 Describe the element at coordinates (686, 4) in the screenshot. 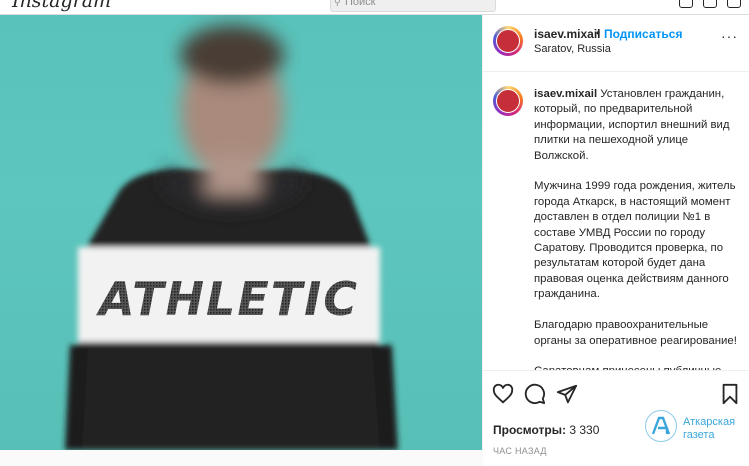

I see `home-icon` at that location.